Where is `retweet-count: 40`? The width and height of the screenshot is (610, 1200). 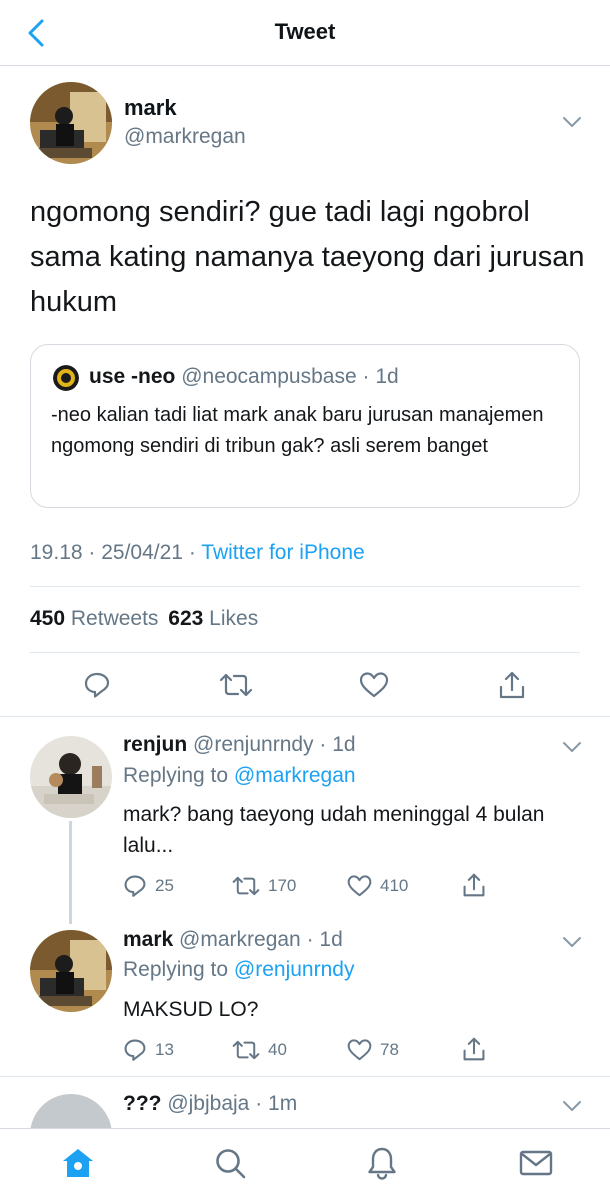
retweet-count: 40 is located at coordinates (277, 1049).